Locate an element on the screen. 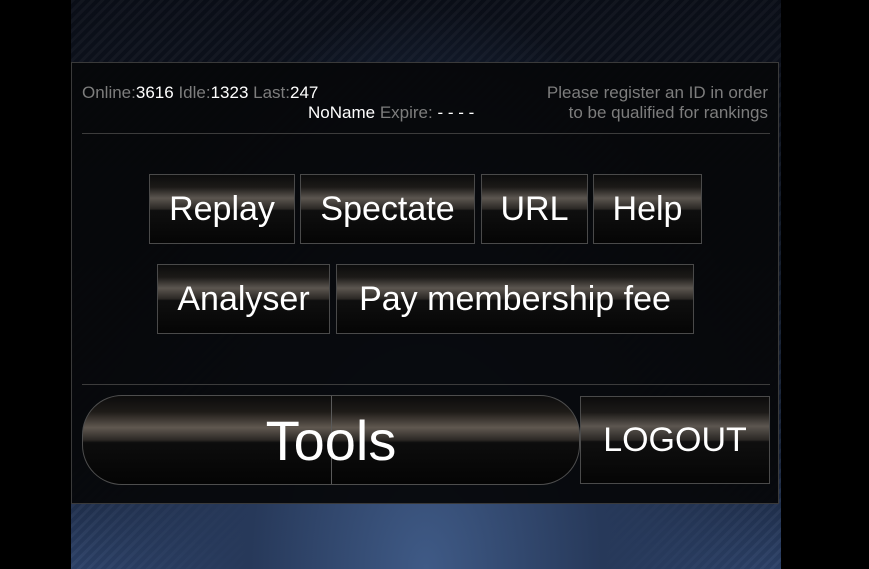 This screenshot has width=869, height=569. url-button: URL is located at coordinates (534, 209).